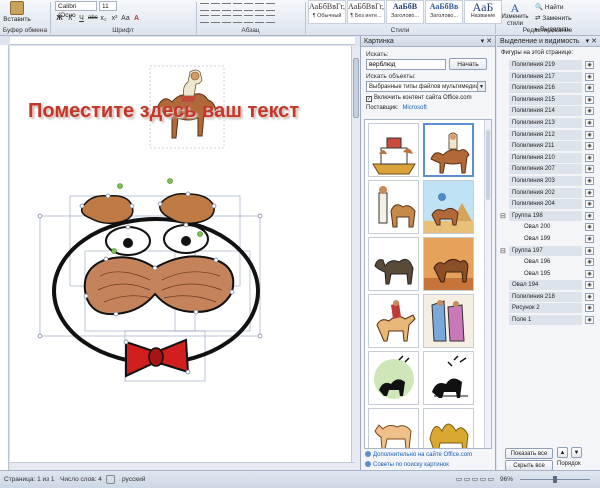 This screenshot has height=488, width=600. What do you see at coordinates (125, 18) in the screenshot?
I see `change-case-button: Аа` at bounding box center [125, 18].